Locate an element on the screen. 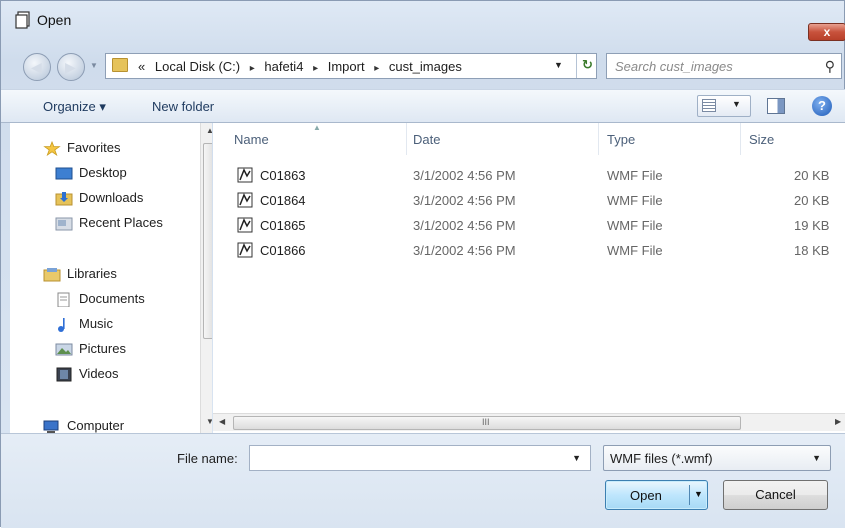 This screenshot has height=528, width=845. view-dropdown-icon: ▼ is located at coordinates (736, 104).